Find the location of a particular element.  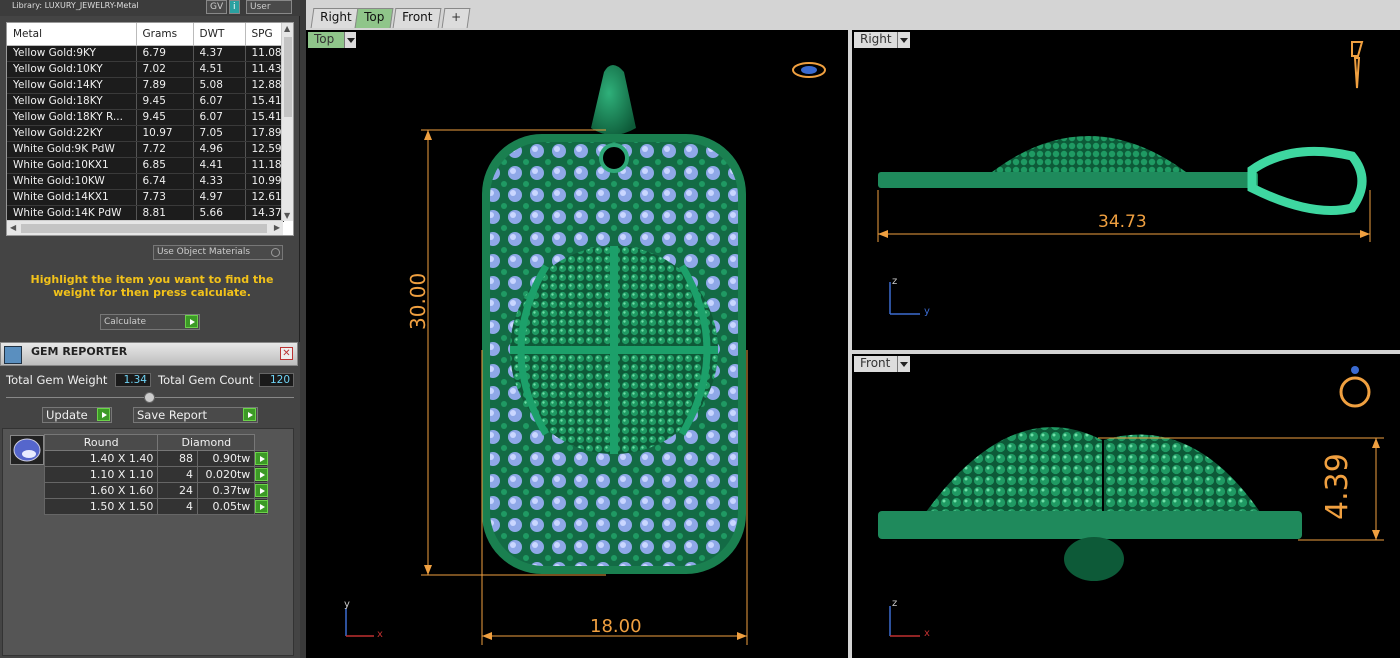

metal-cell: White Gold:10KW is located at coordinates (72, 181).